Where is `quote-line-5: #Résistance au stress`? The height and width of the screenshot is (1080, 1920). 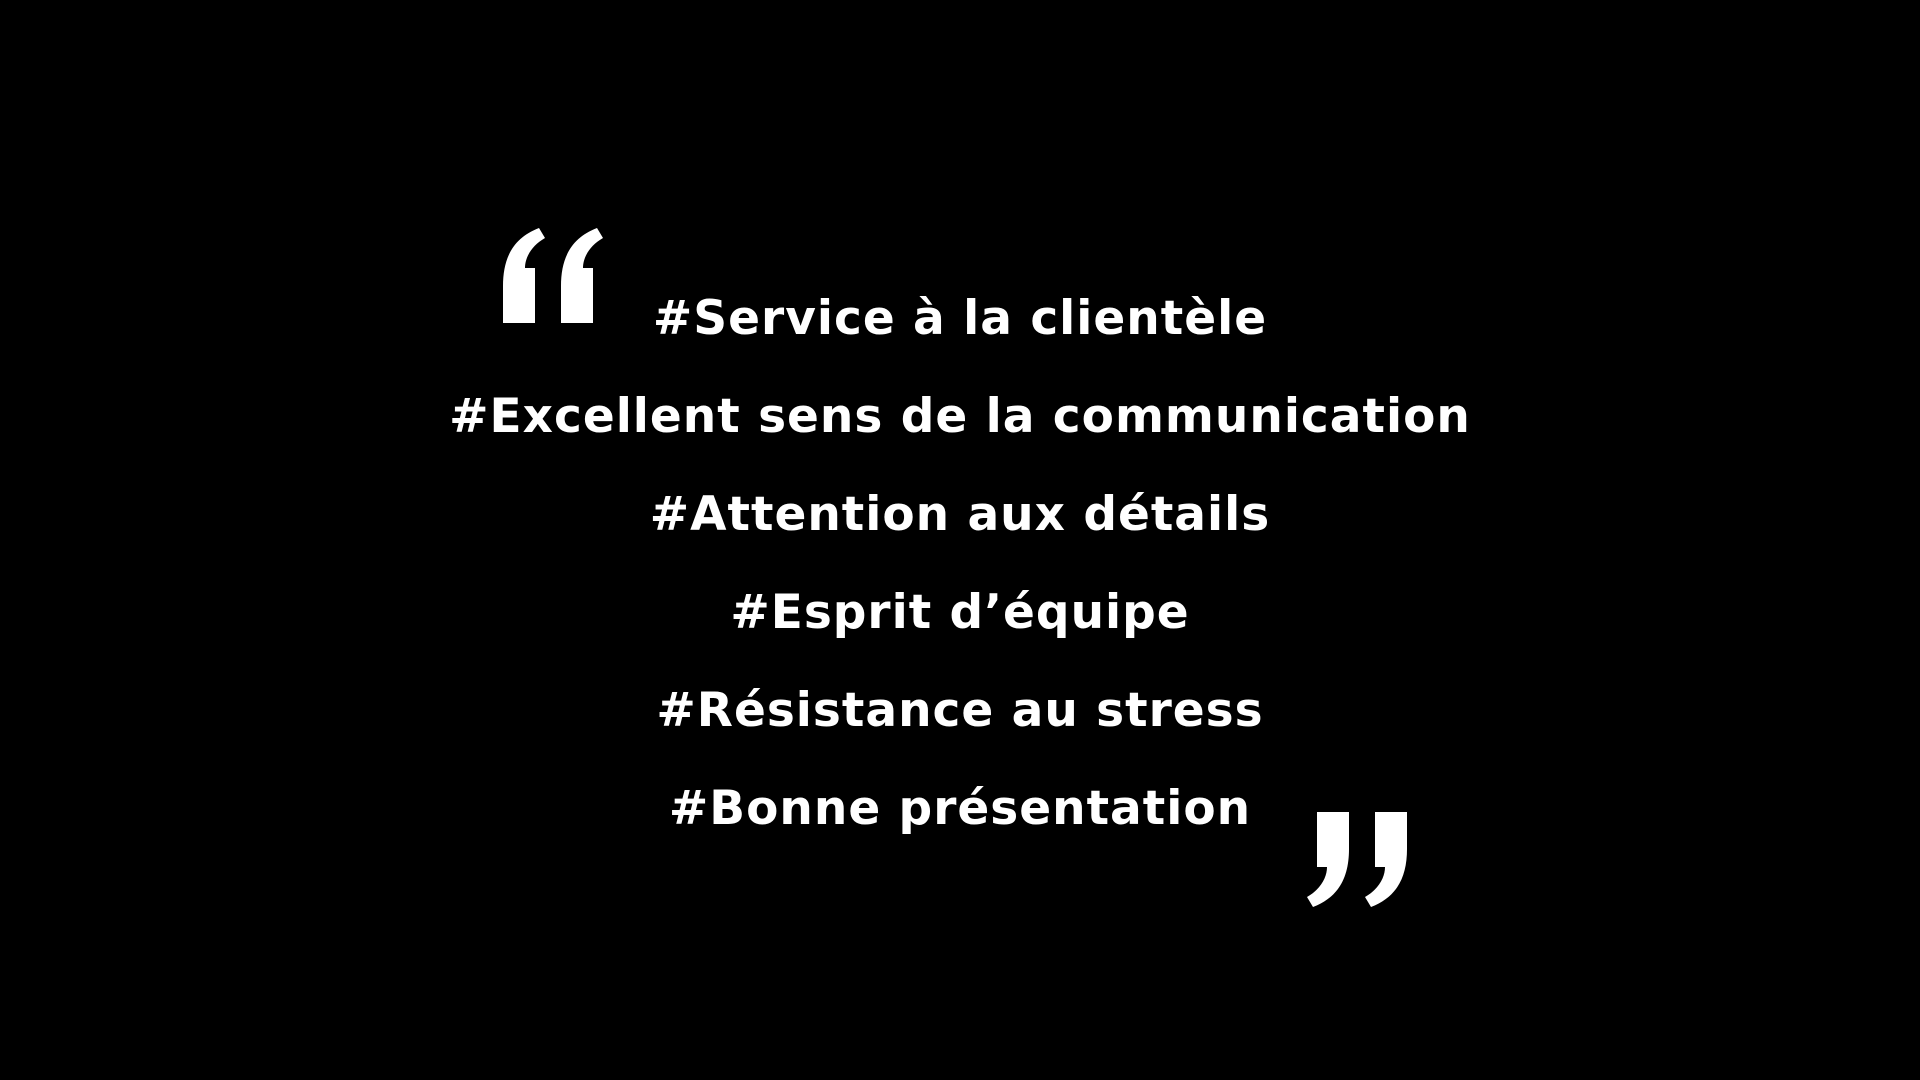 quote-line-5: #Résistance au stress is located at coordinates (960, 710).